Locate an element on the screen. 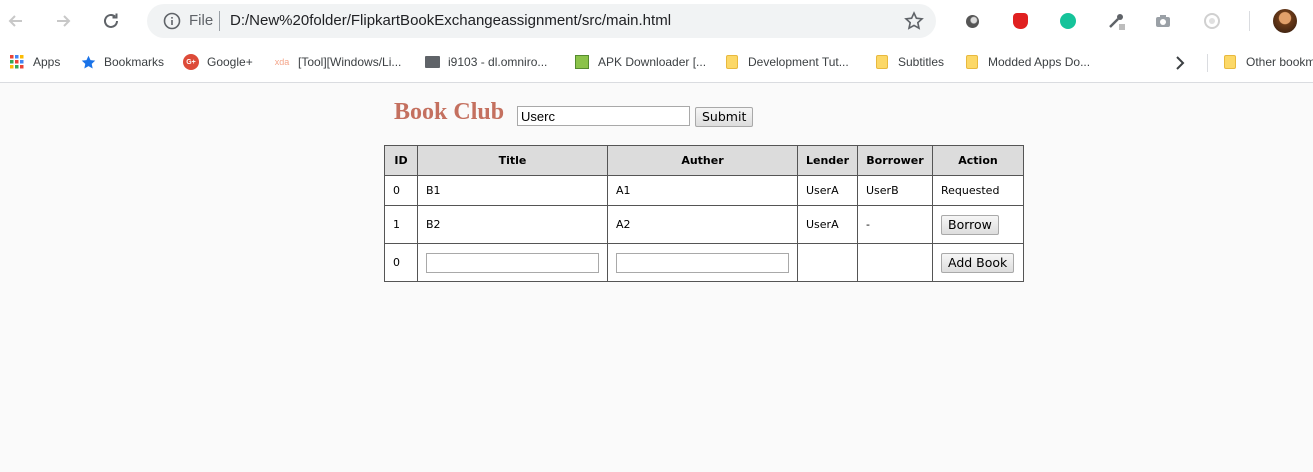  google-plus-icon: G+ is located at coordinates (191, 62).